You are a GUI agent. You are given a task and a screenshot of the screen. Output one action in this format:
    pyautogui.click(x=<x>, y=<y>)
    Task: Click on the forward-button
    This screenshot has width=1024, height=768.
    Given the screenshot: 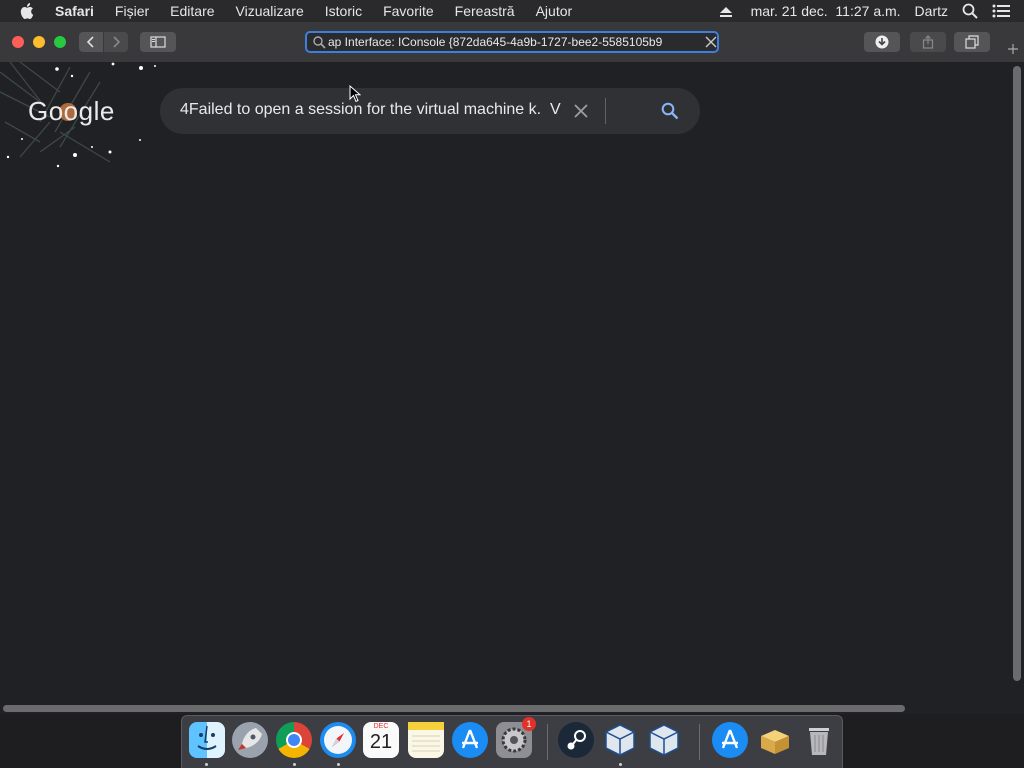 What is the action you would take?
    pyautogui.click(x=116, y=42)
    